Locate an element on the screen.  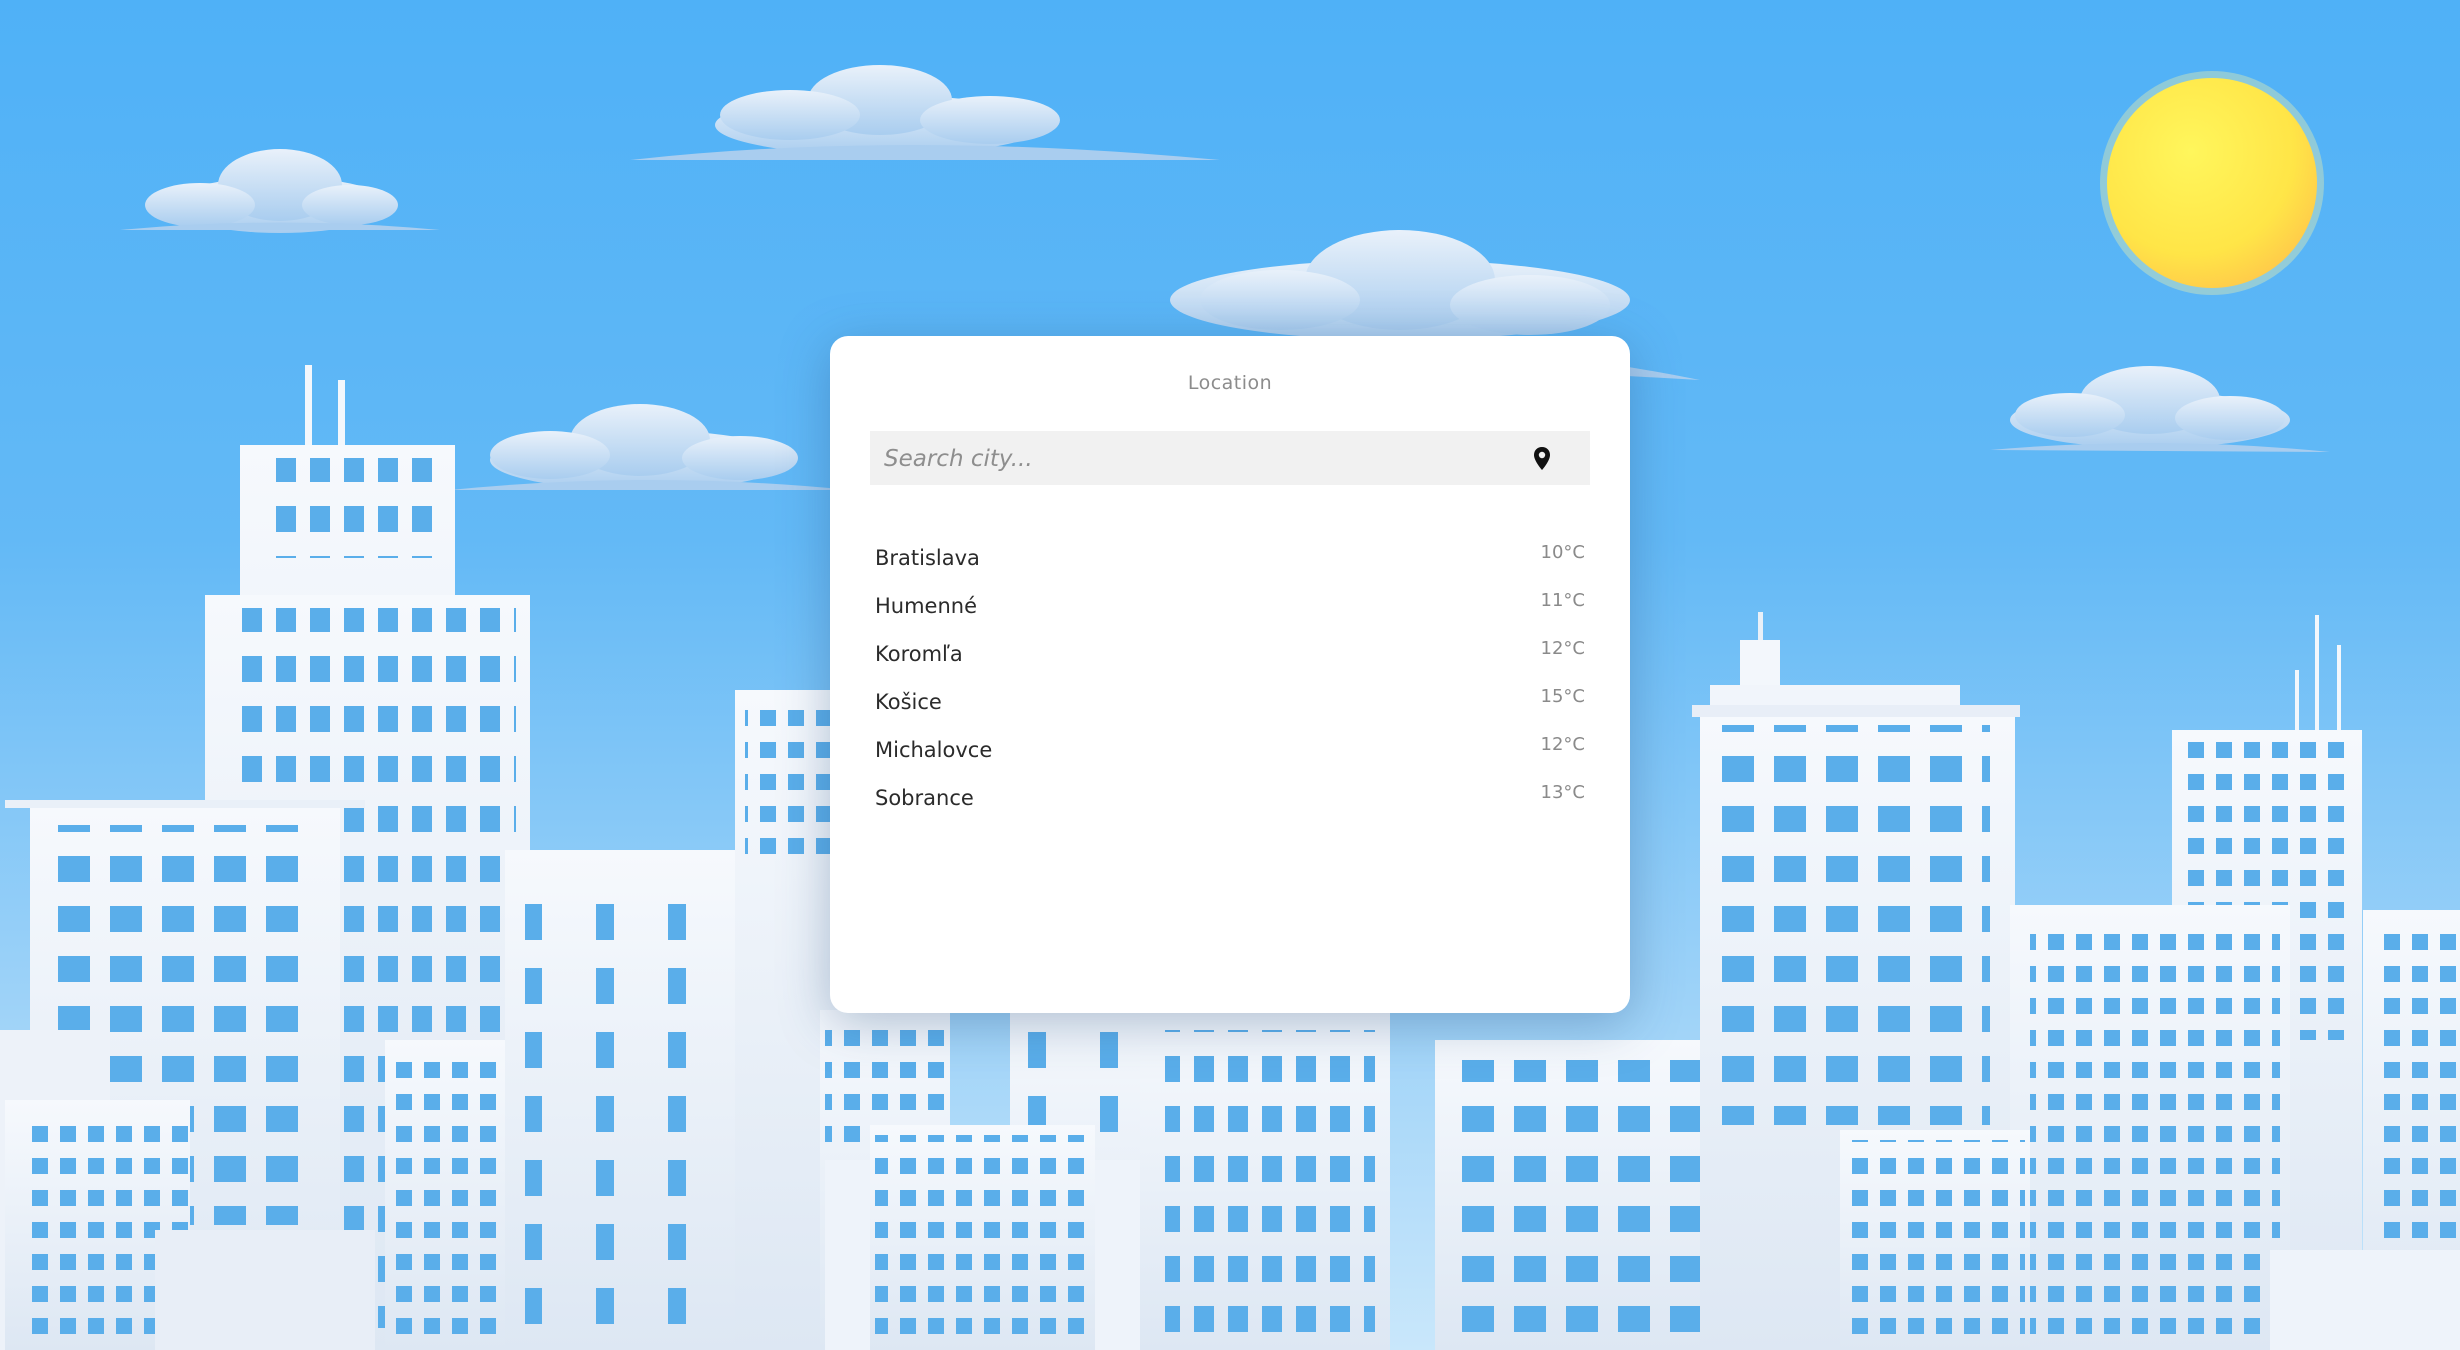
city-list-item: Humenné 11°C is located at coordinates (1230, 608).